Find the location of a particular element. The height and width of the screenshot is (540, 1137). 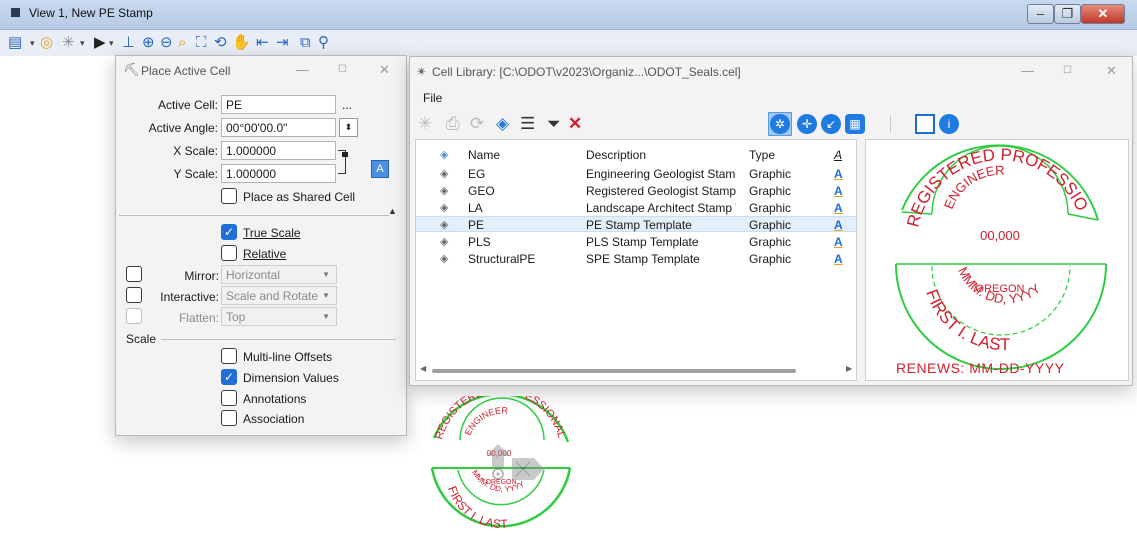

cell-name: EG is located at coordinates (477, 174).